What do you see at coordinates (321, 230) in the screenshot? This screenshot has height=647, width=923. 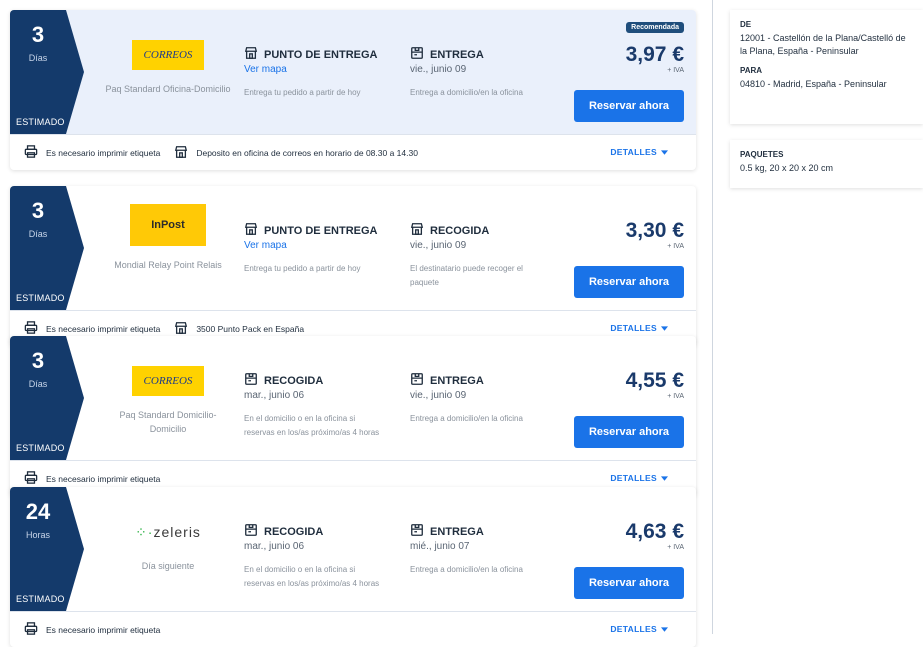 I see `pickup-title: PUNTO DE ENTREGA` at bounding box center [321, 230].